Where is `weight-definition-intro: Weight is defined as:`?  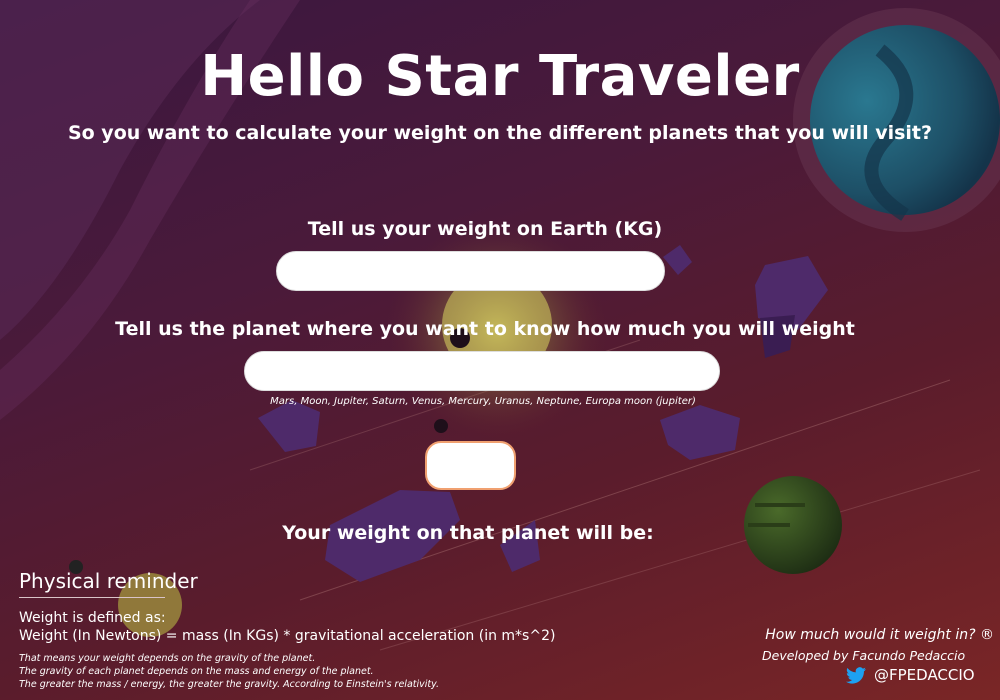
weight-definition-intro: Weight is defined as: is located at coordinates (92, 618).